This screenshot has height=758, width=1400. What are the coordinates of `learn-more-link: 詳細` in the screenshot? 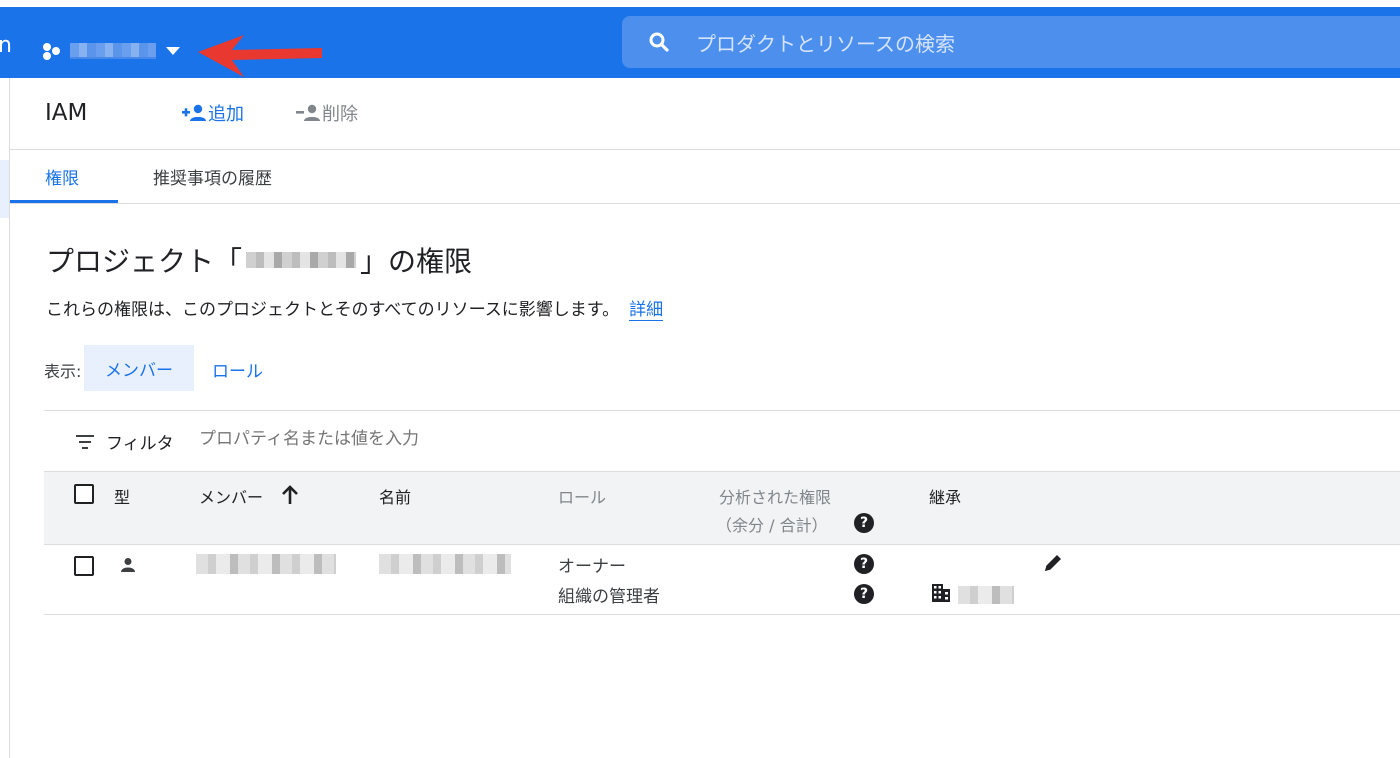 It's located at (646, 310).